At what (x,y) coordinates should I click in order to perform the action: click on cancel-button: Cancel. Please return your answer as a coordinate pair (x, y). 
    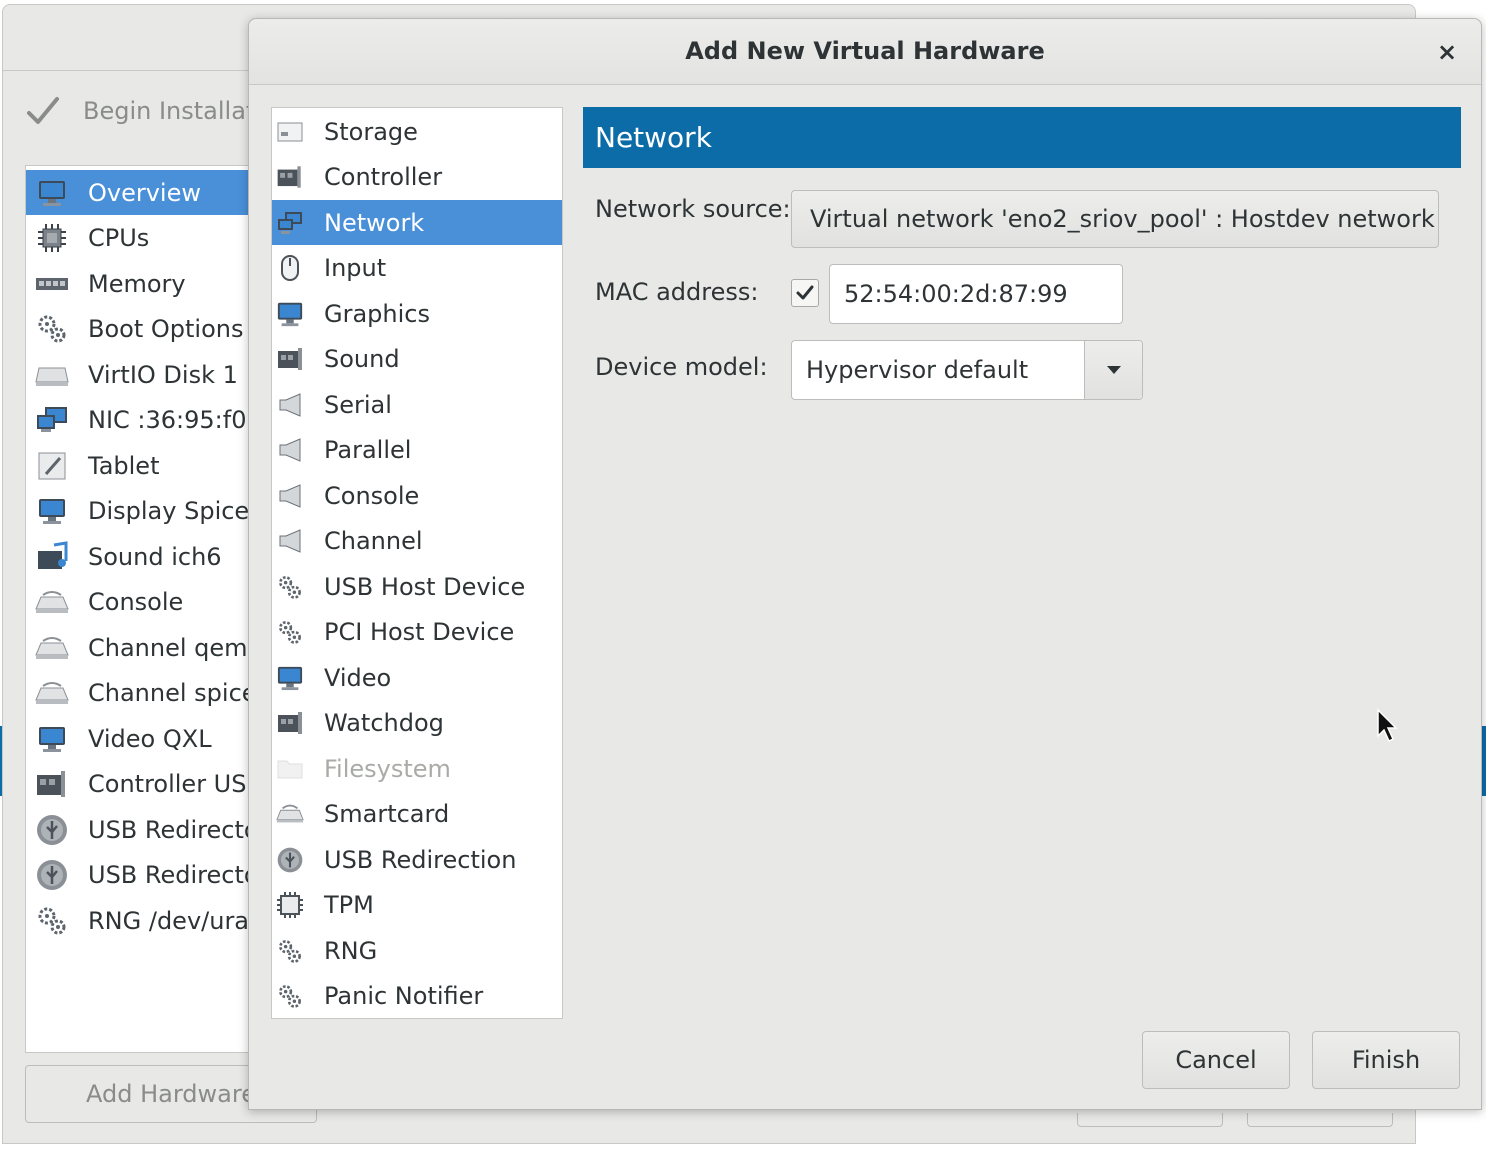
    Looking at the image, I should click on (1216, 1060).